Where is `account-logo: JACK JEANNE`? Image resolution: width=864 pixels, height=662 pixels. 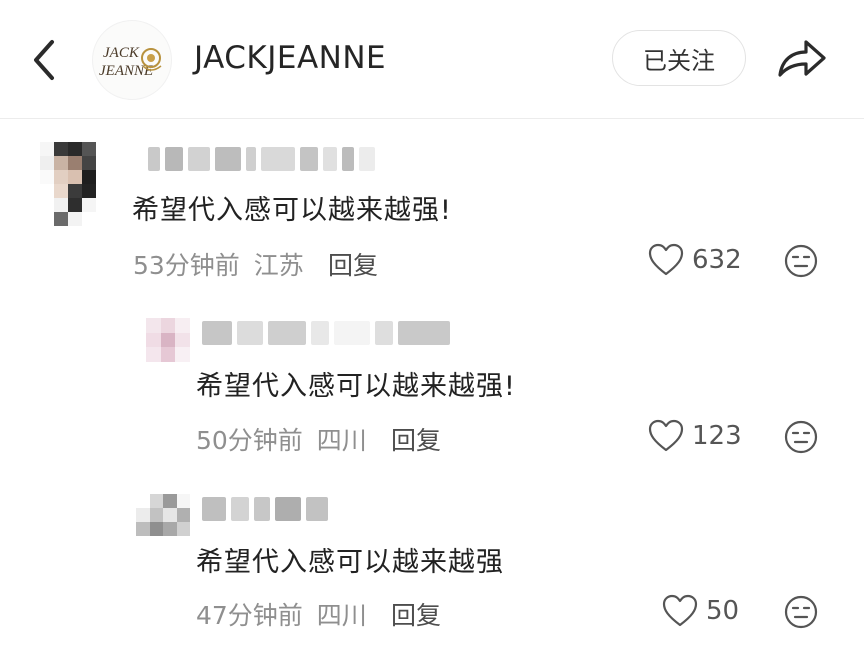
account-logo: JACK JEANNE is located at coordinates (132, 60).